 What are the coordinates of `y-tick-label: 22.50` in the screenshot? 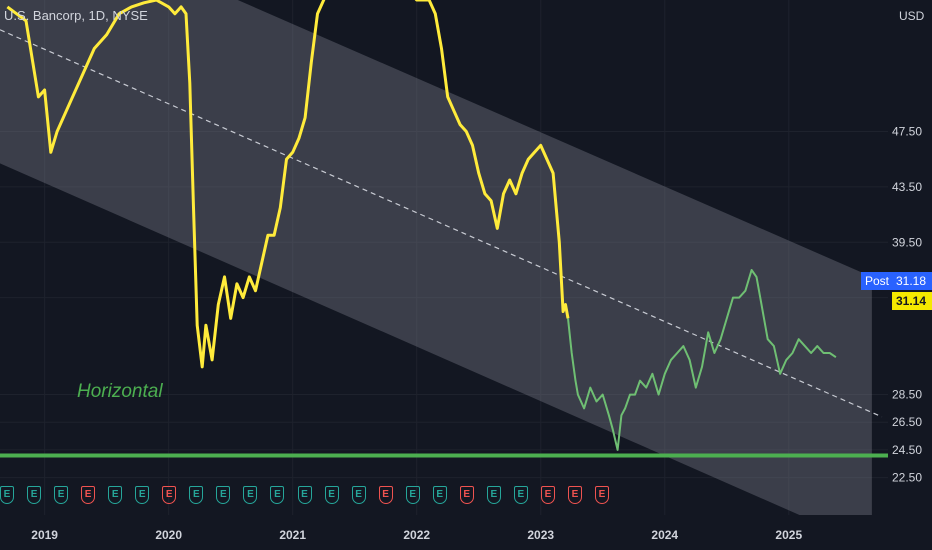 It's located at (907, 478).